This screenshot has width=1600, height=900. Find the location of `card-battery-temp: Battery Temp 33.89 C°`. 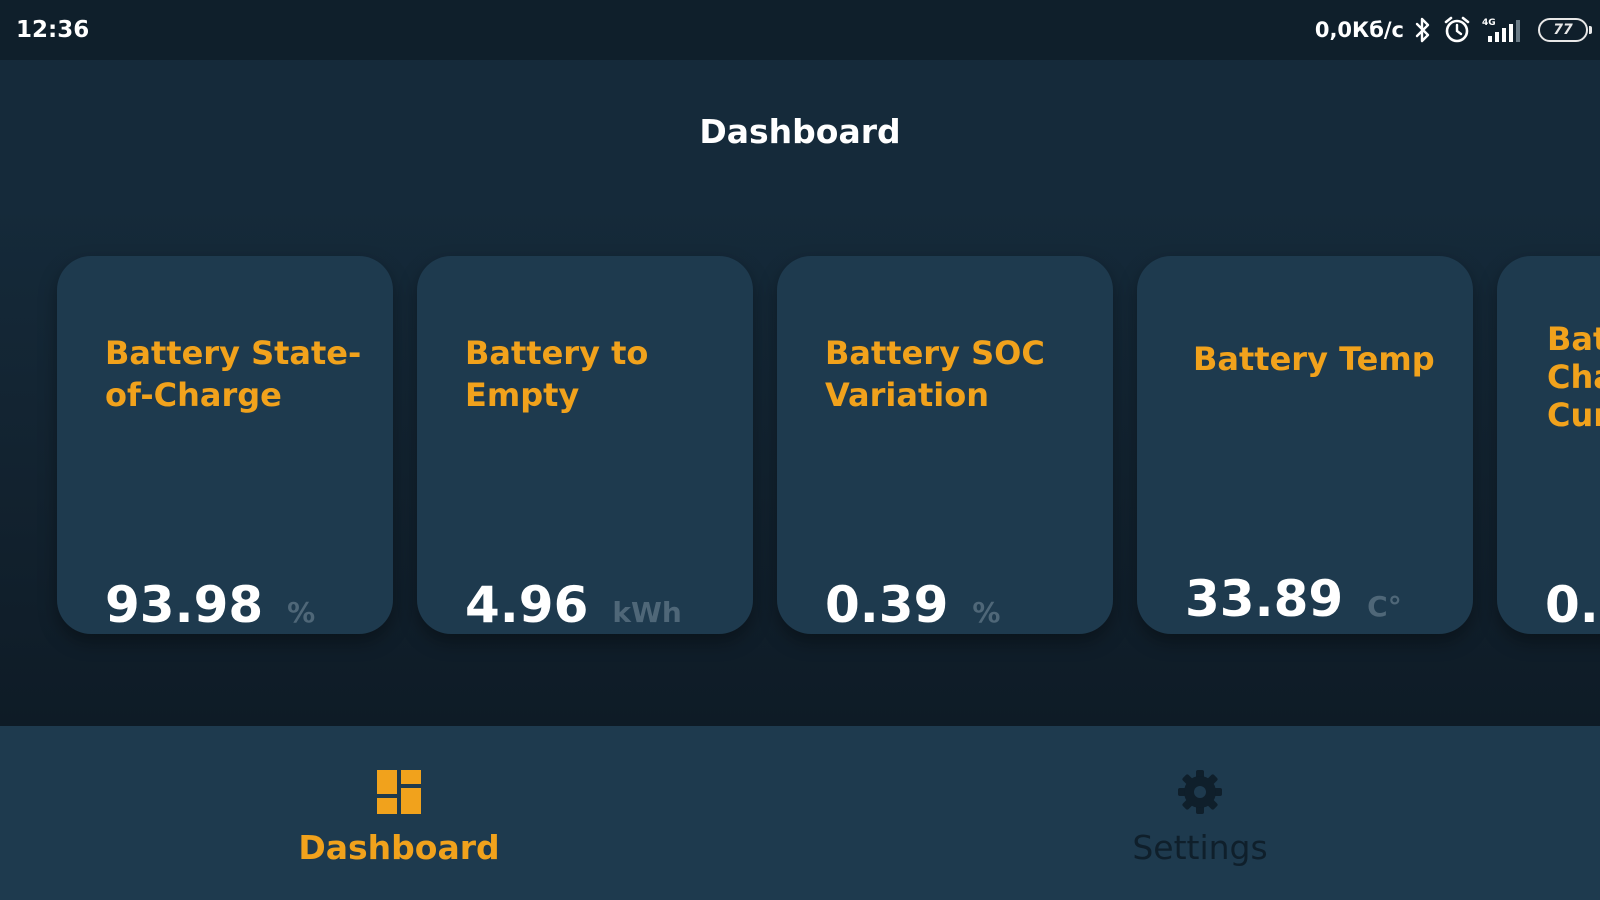

card-battery-temp: Battery Temp 33.89 C° is located at coordinates (1305, 445).